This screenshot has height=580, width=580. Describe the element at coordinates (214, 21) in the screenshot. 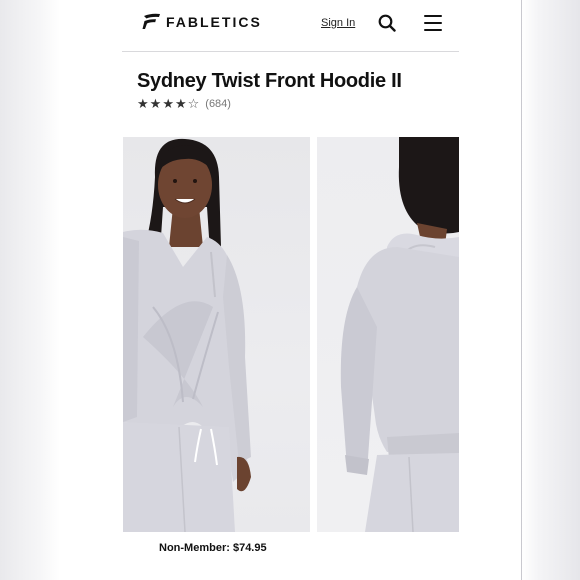

I see `brand-name: FABLETICS` at that location.